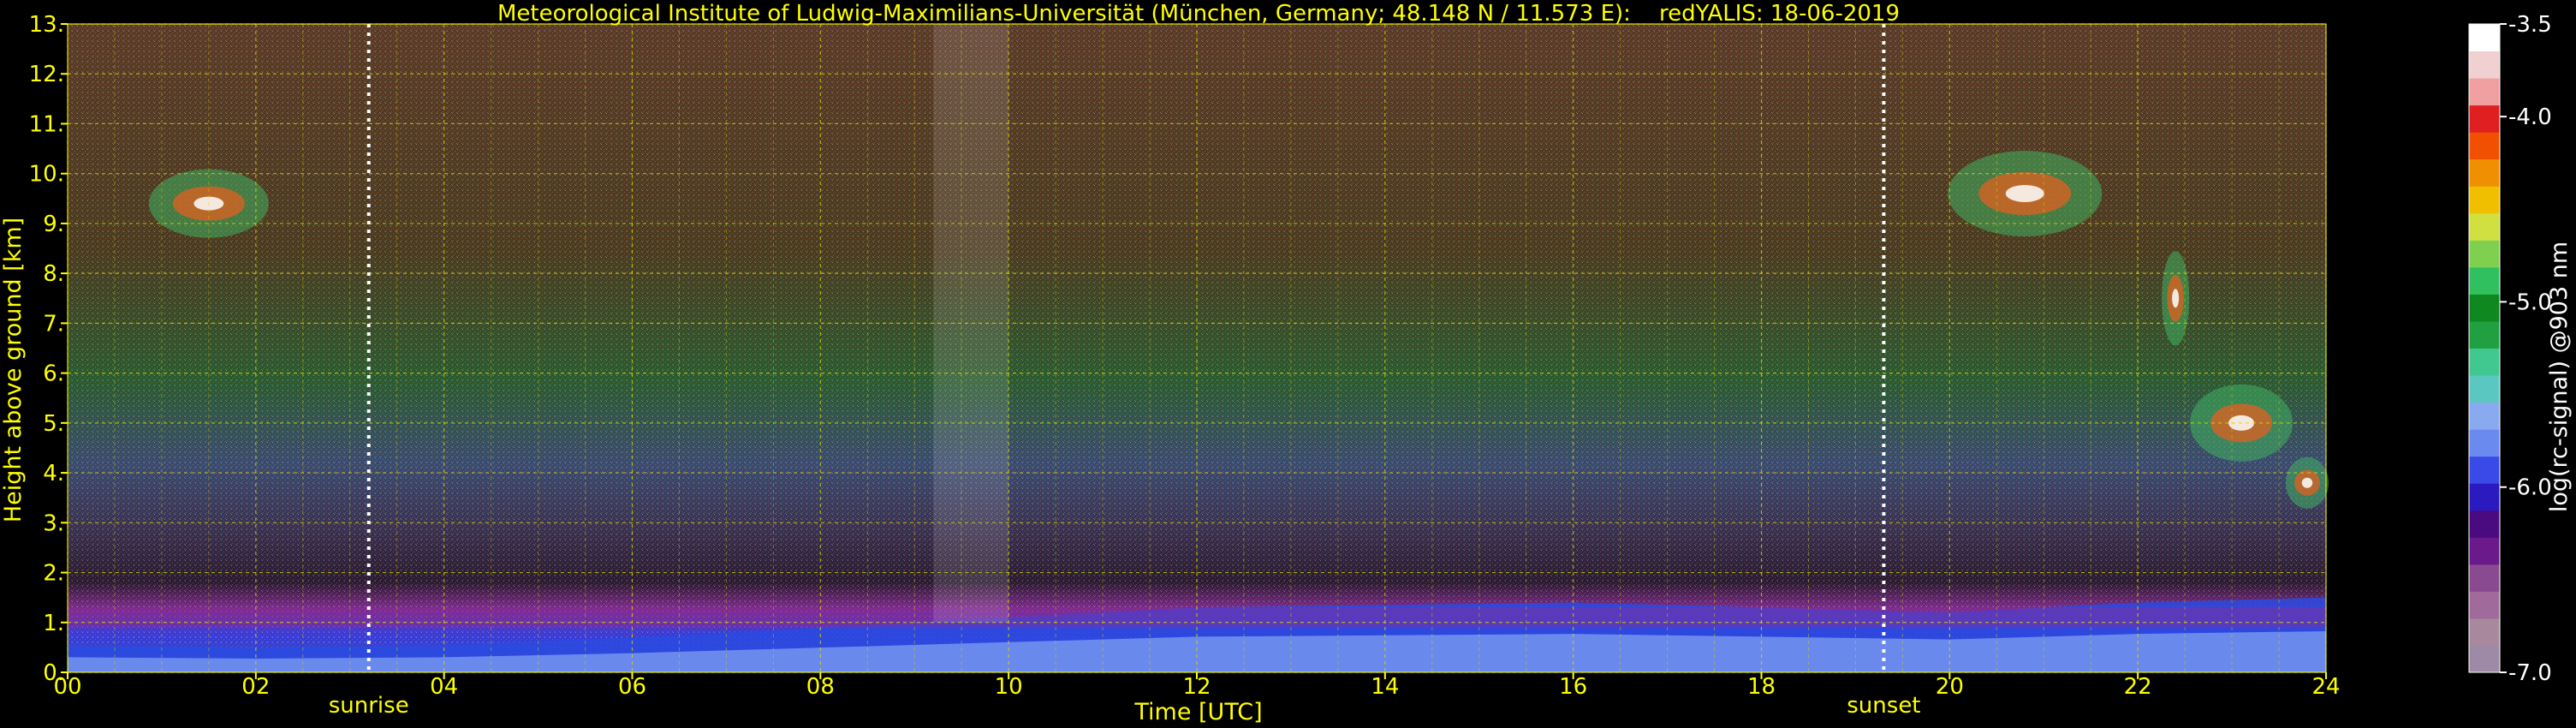 The height and width of the screenshot is (728, 2576). I want to click on colorbar-tick-label: -7.0, so click(2530, 673).